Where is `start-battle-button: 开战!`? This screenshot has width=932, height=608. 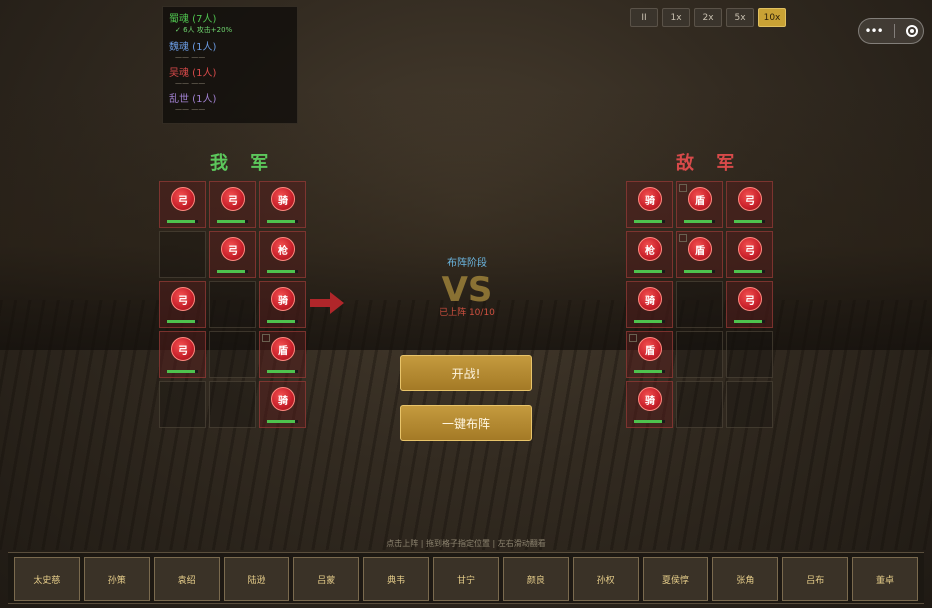
start-battle-button: 开战! is located at coordinates (466, 373).